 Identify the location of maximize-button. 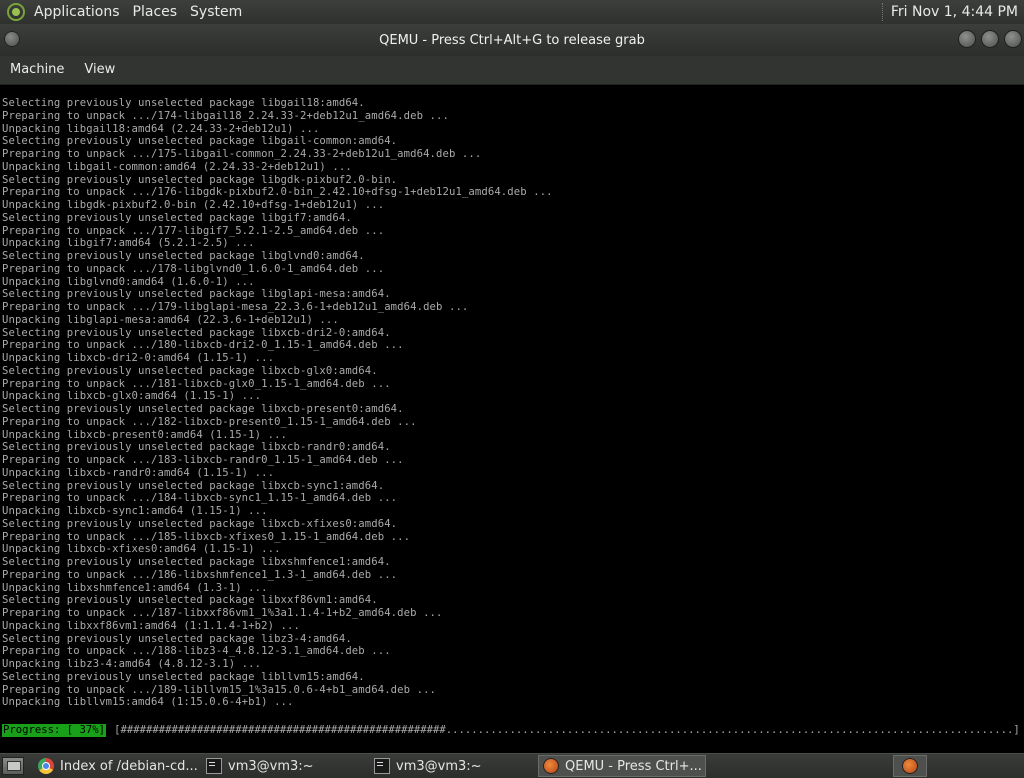
(990, 39).